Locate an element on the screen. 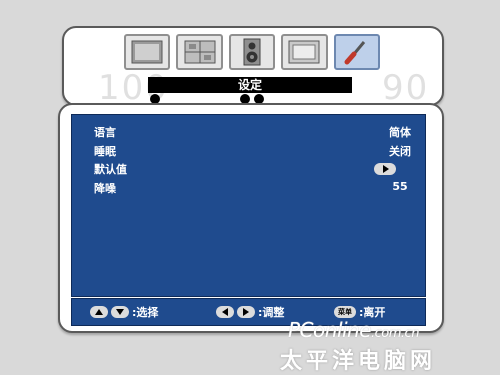 Image resolution: width=500 pixels, height=375 pixels. layout-grid-icon is located at coordinates (200, 52).